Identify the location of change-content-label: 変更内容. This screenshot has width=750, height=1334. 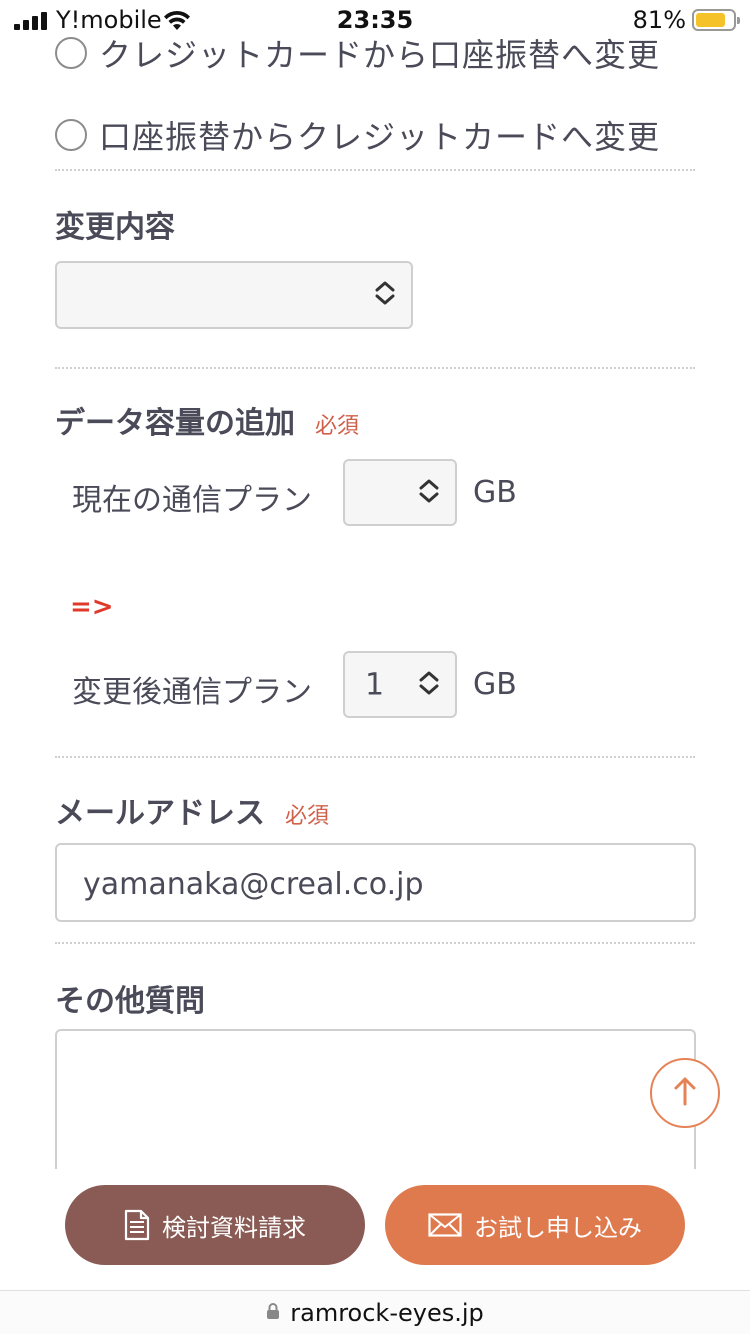
(115, 227).